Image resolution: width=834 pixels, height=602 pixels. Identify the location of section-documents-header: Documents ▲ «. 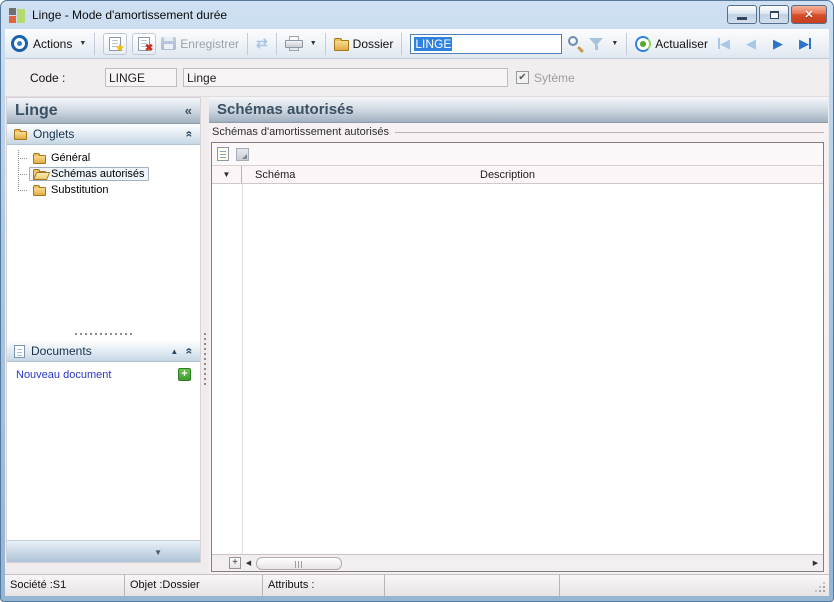
(103, 351).